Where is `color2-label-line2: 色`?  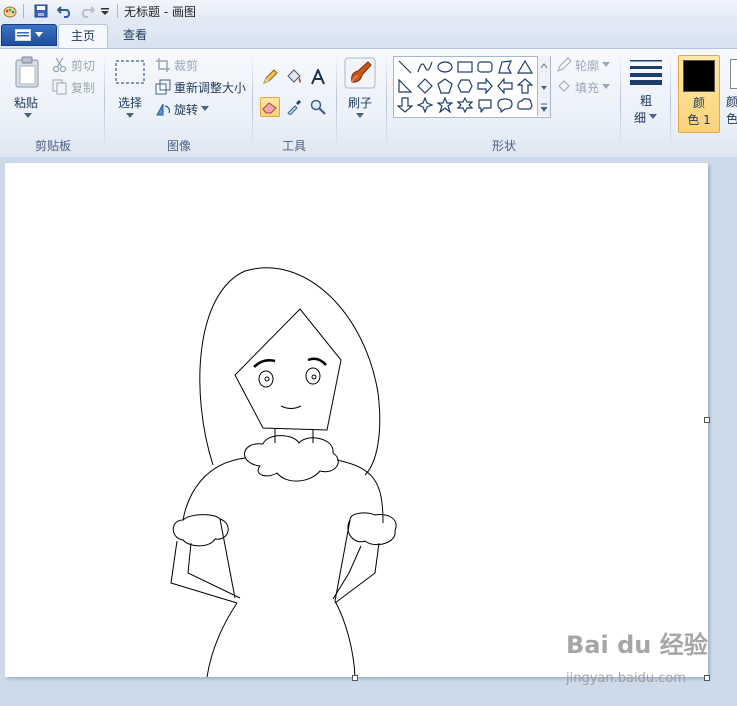 color2-label-line2: 色 is located at coordinates (731, 119).